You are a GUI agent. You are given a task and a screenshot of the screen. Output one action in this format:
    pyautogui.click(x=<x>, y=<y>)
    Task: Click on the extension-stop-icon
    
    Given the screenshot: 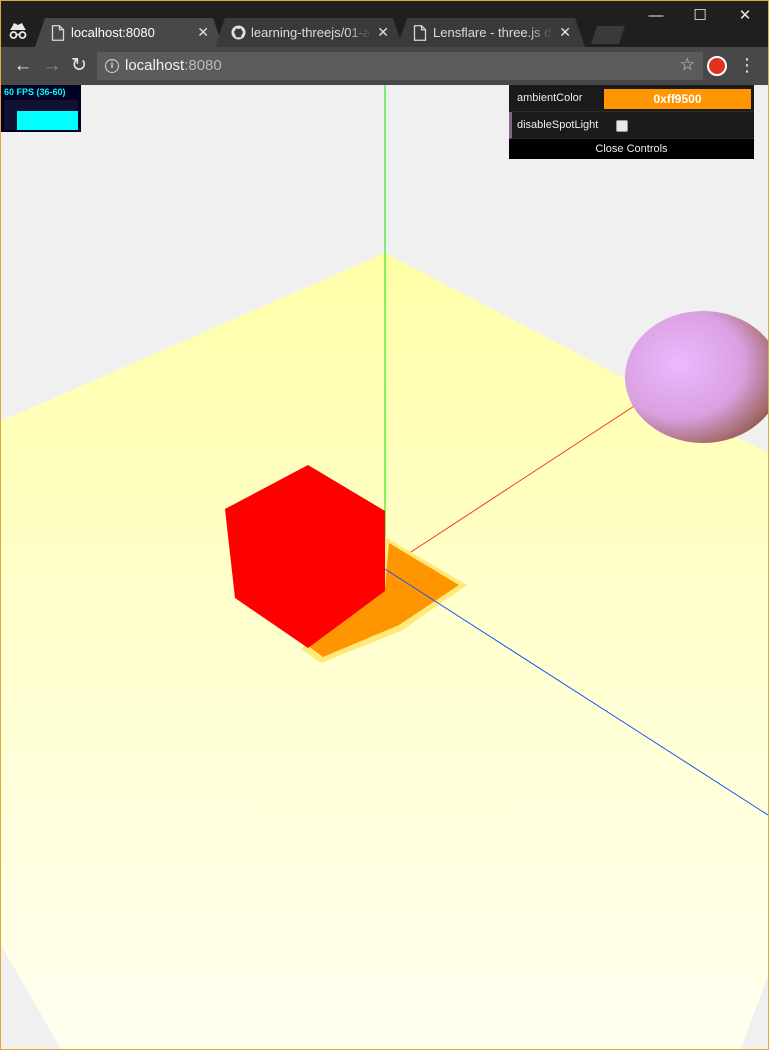 What is the action you would take?
    pyautogui.click(x=717, y=66)
    